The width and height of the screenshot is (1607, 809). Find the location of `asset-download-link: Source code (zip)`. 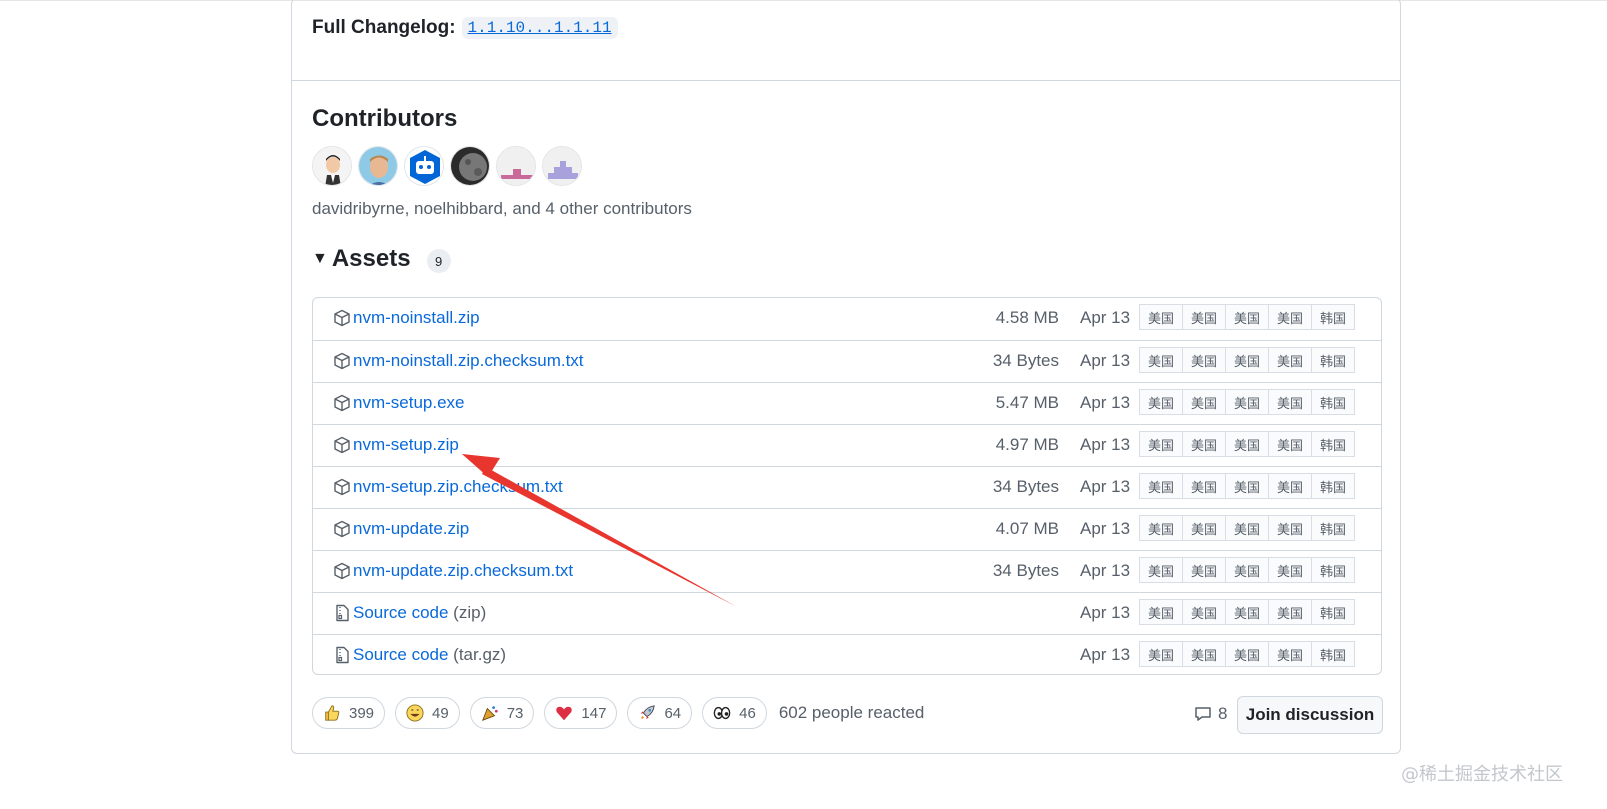

asset-download-link: Source code (zip) is located at coordinates (419, 613).